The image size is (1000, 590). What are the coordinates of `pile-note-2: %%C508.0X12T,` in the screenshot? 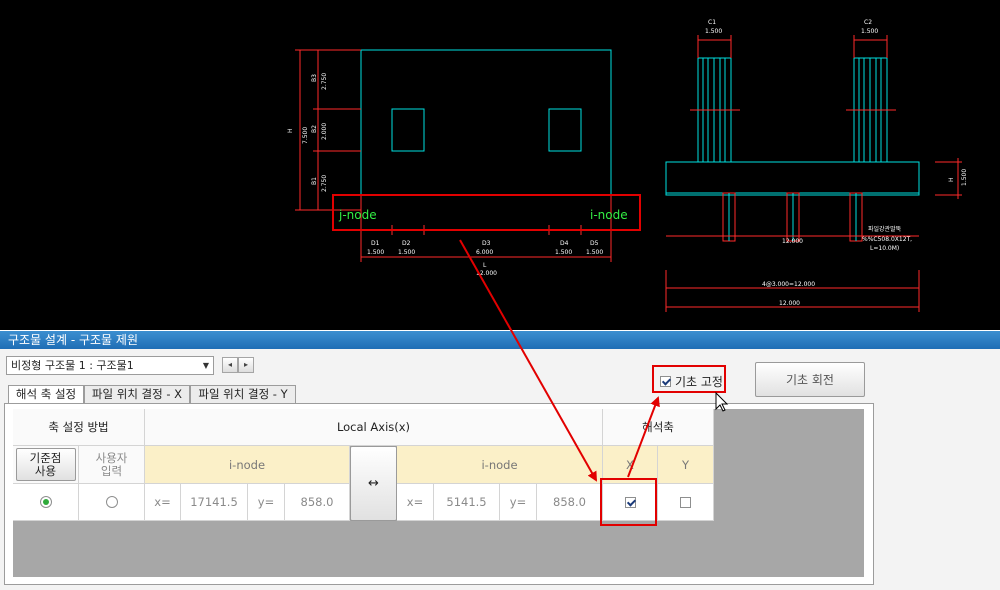 It's located at (887, 239).